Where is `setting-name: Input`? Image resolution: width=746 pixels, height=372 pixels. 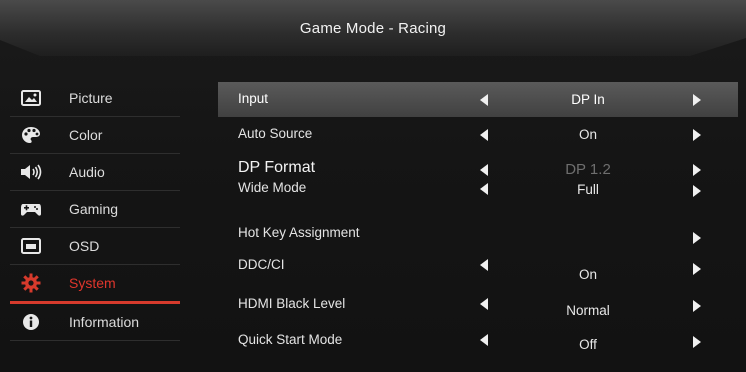 setting-name: Input is located at coordinates (253, 98).